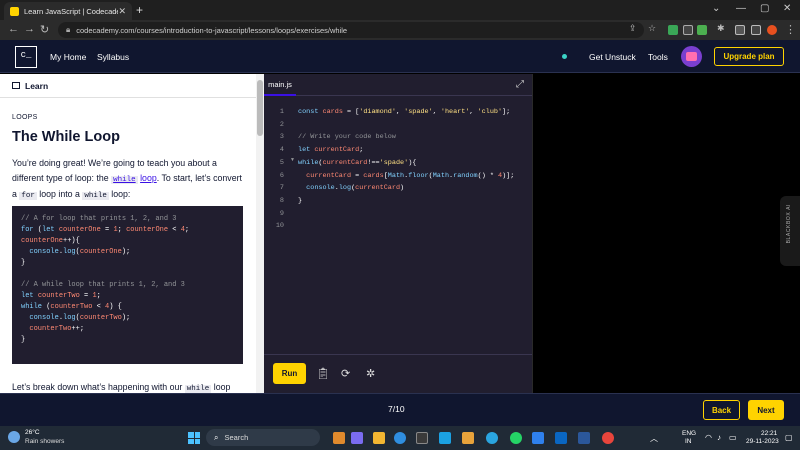  What do you see at coordinates (406, 188) in the screenshot?
I see `code-line: console.log(currentCard)` at bounding box center [406, 188].